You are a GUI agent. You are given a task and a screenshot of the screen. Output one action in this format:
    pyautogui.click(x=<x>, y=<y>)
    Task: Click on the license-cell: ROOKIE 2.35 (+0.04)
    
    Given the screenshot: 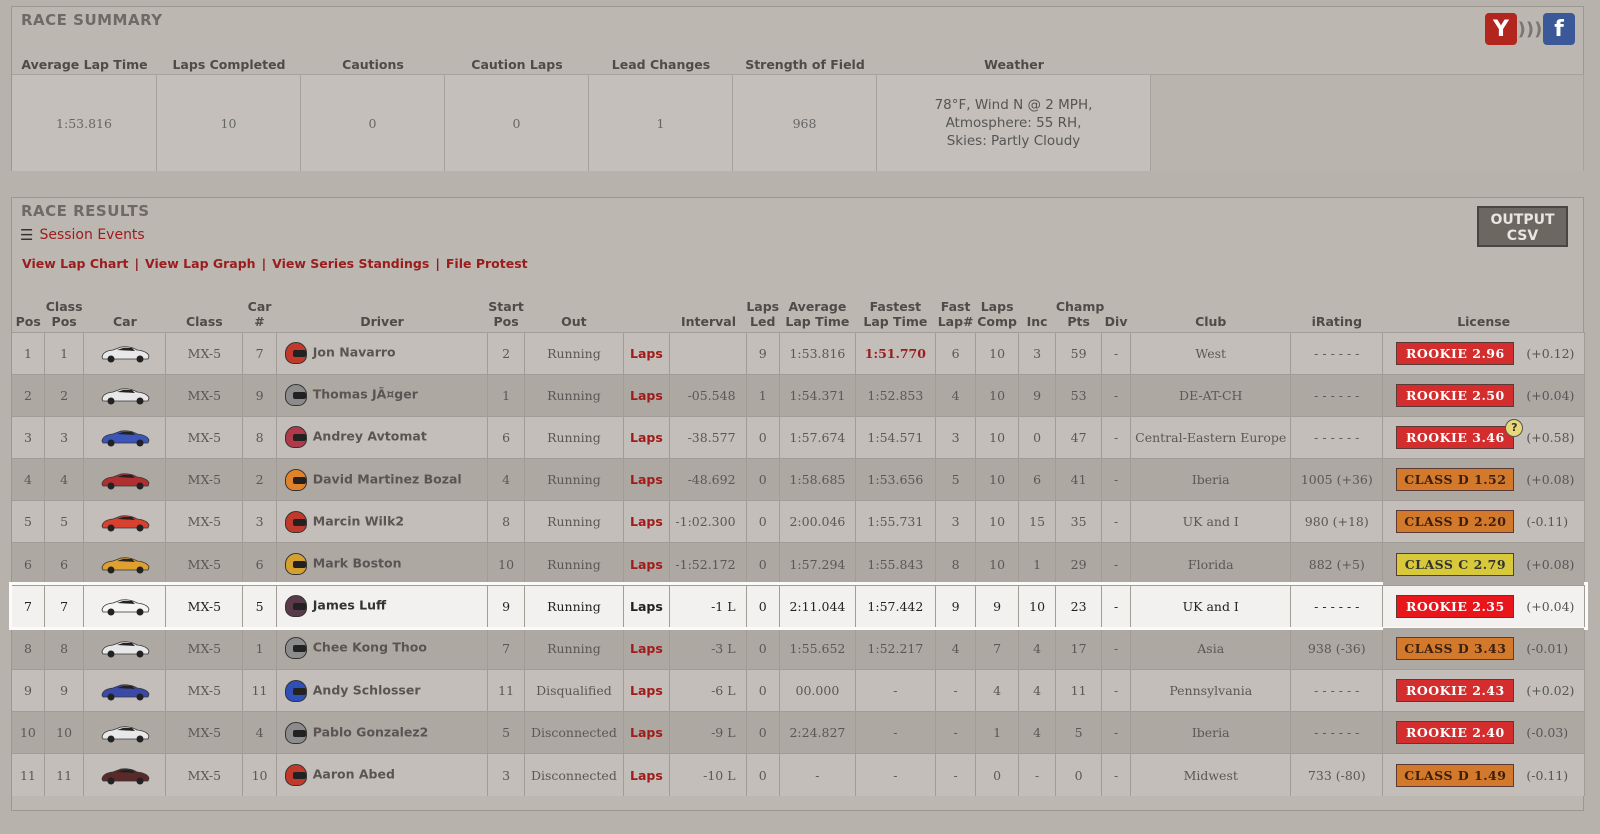 What is the action you would take?
    pyautogui.click(x=1483, y=606)
    